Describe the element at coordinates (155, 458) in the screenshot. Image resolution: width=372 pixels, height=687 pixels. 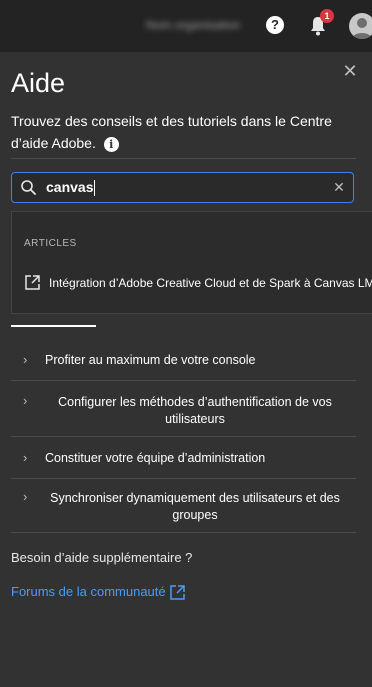
I see `topic-label: Constituer votre équipe d’administration` at that location.